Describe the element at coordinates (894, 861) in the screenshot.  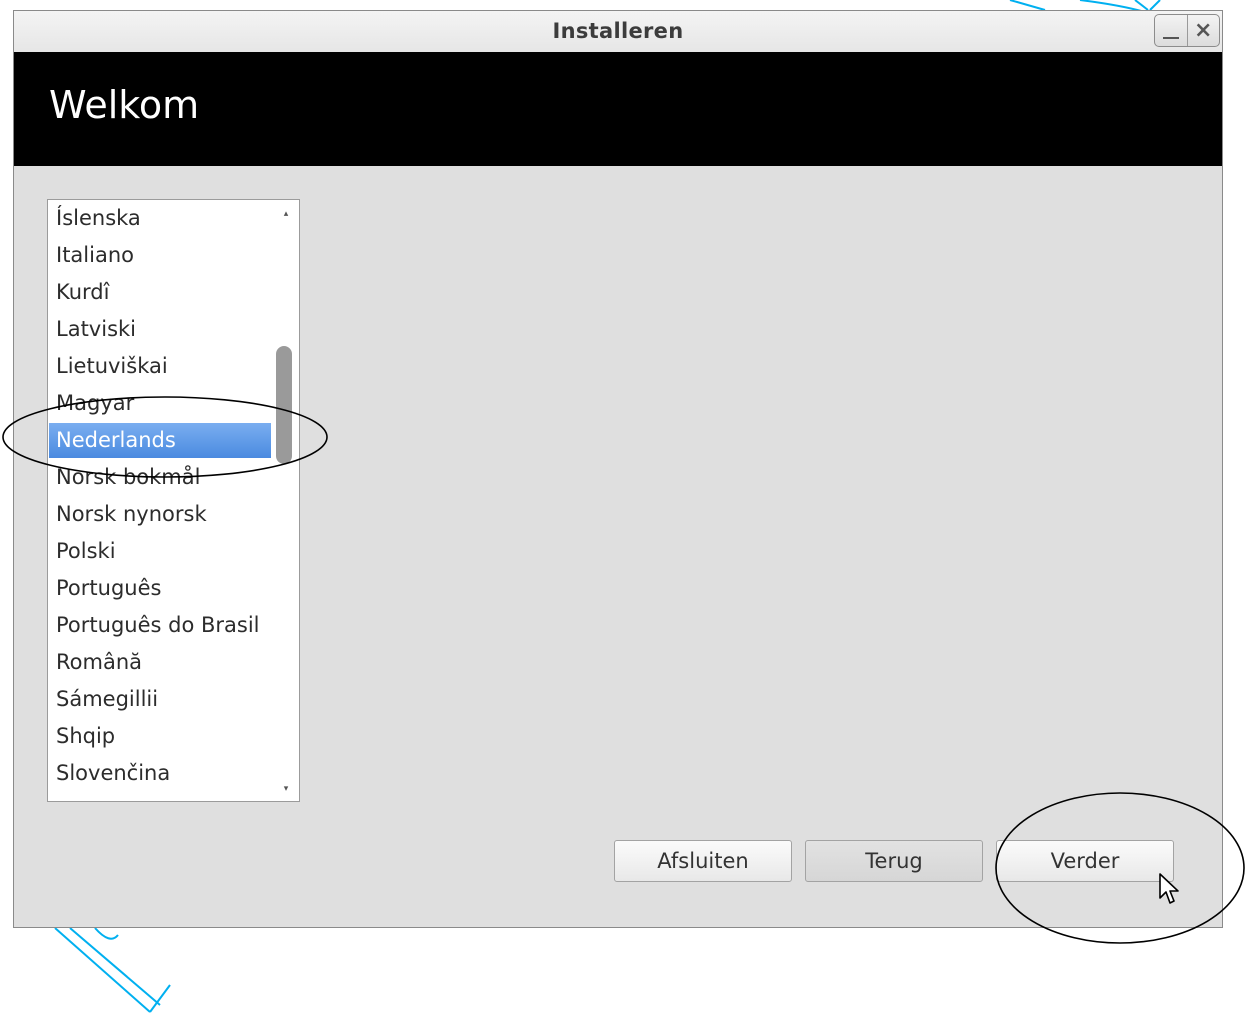
I see `back-button: Terug` at that location.